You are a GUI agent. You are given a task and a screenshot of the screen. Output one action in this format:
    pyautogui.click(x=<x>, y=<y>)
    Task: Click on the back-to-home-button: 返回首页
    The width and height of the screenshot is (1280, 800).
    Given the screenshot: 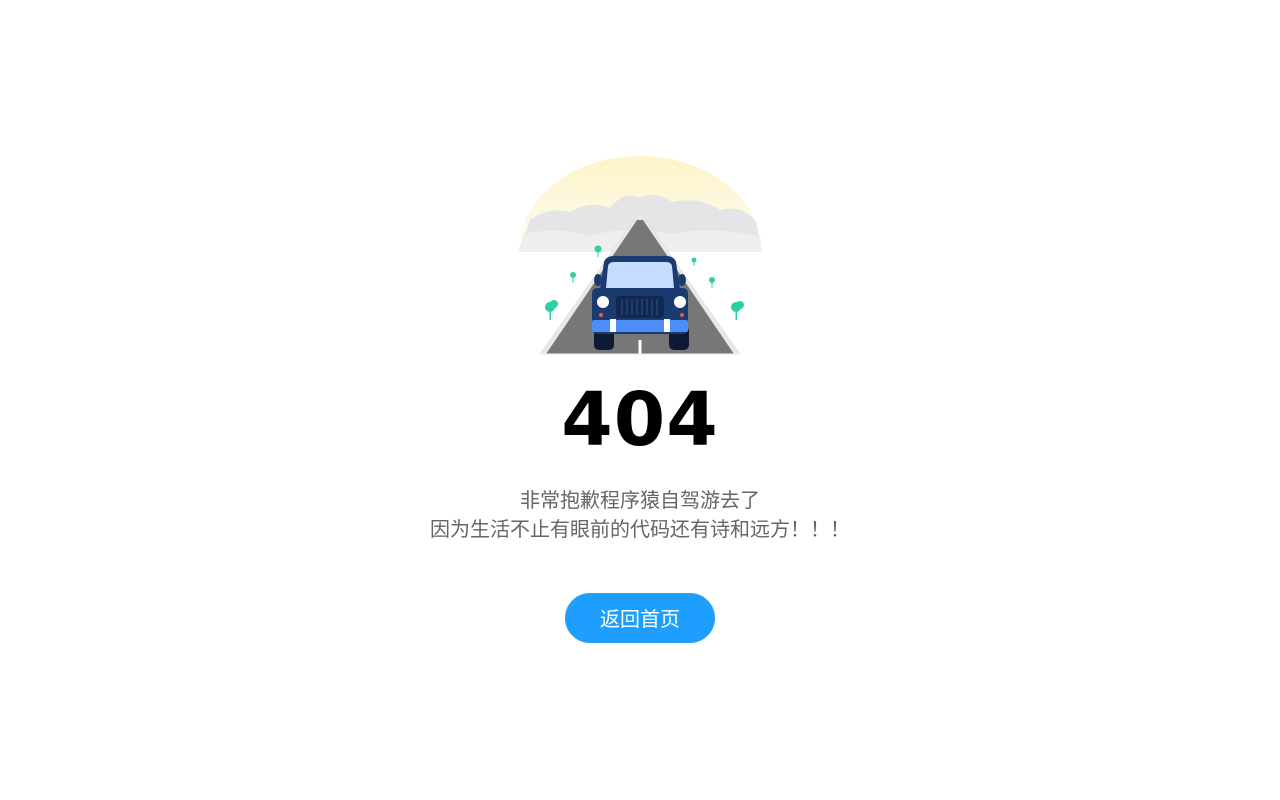 What is the action you would take?
    pyautogui.click(x=640, y=618)
    